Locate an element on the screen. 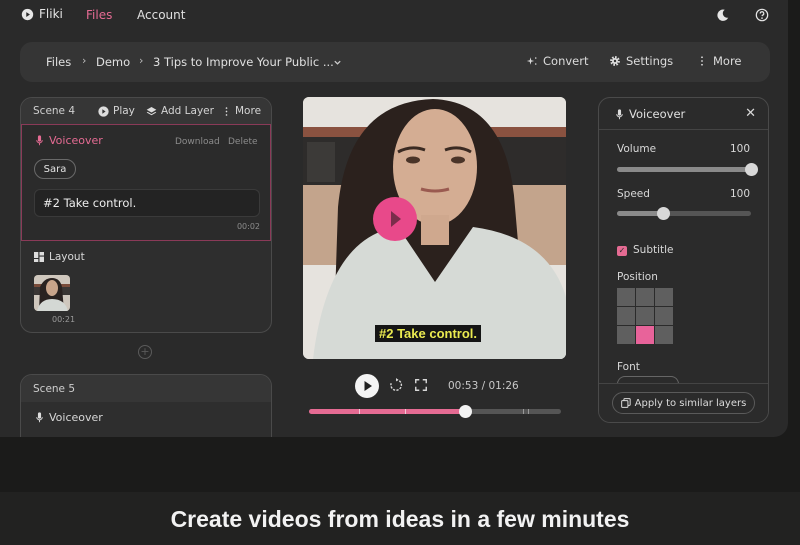 The width and height of the screenshot is (800, 545). nav-files: Files is located at coordinates (99, 15).